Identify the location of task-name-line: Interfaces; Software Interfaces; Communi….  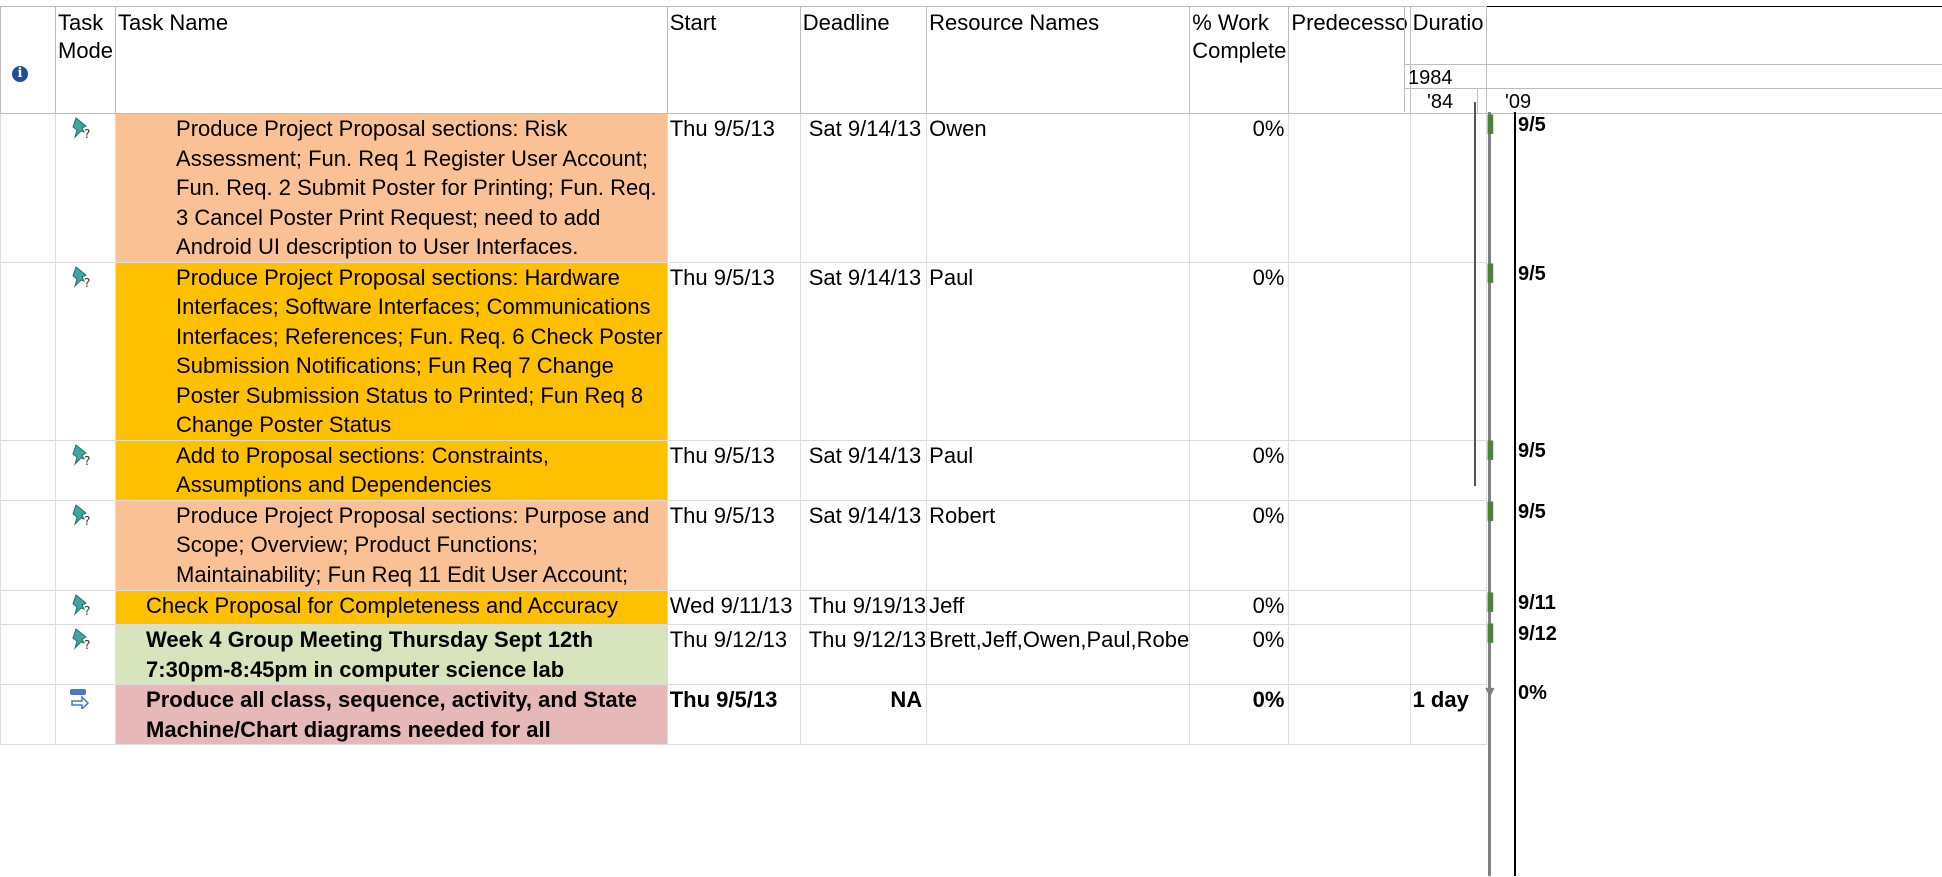
(413, 306).